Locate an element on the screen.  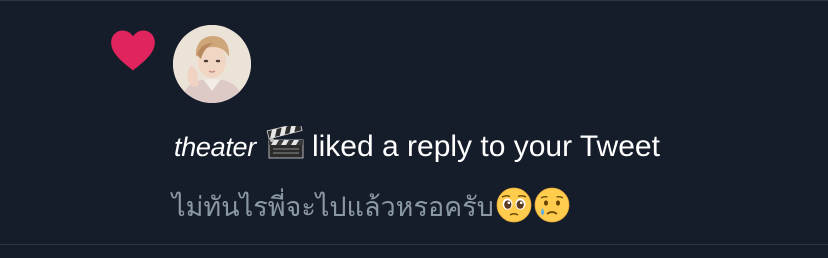
heart-icon is located at coordinates (133, 50).